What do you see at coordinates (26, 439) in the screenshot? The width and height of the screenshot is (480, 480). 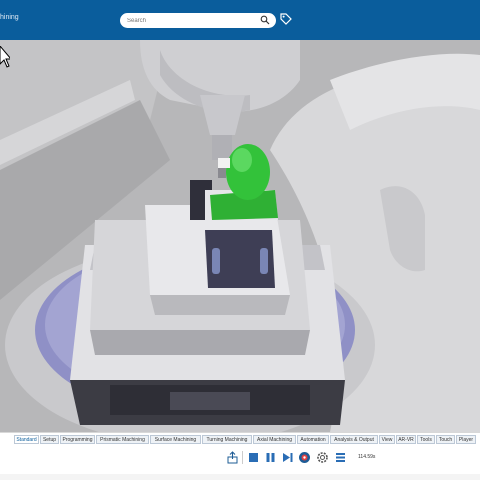 I see `tab-standard: Standard` at bounding box center [26, 439].